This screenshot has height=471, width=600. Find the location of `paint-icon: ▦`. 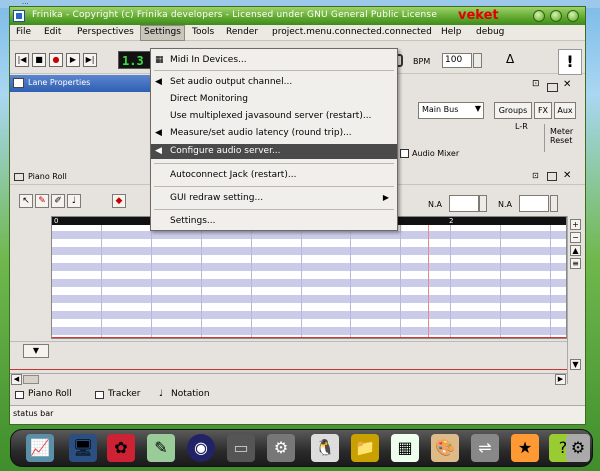

paint-icon: ▦ is located at coordinates (405, 448).